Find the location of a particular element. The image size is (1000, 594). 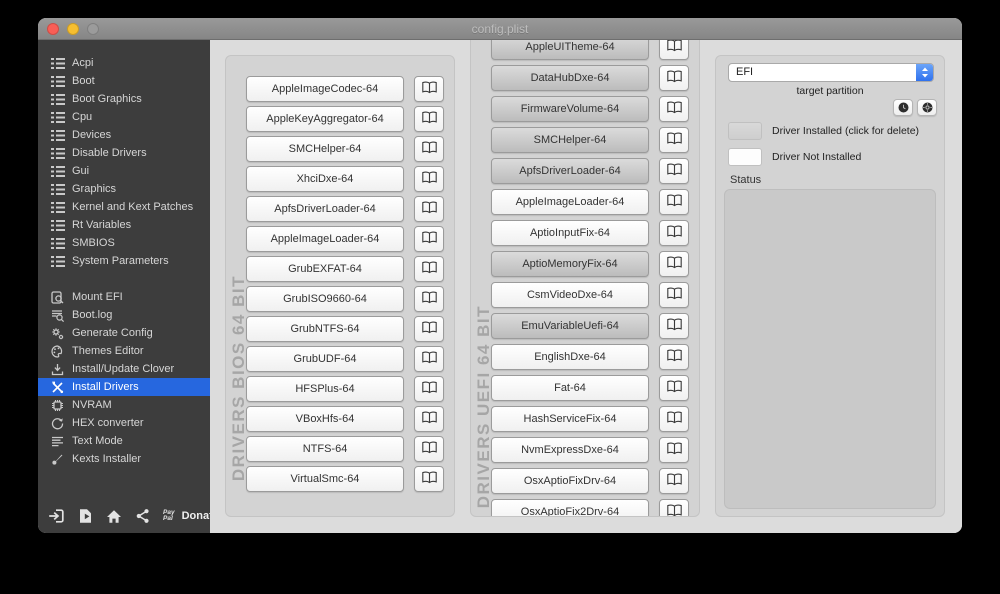

sidebar-tool-item: NVRAM is located at coordinates (124, 405).